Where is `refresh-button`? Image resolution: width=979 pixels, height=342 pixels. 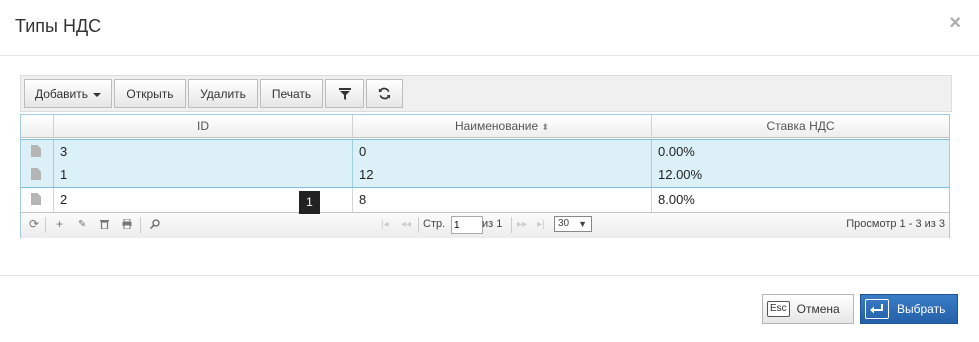 refresh-button is located at coordinates (384, 93).